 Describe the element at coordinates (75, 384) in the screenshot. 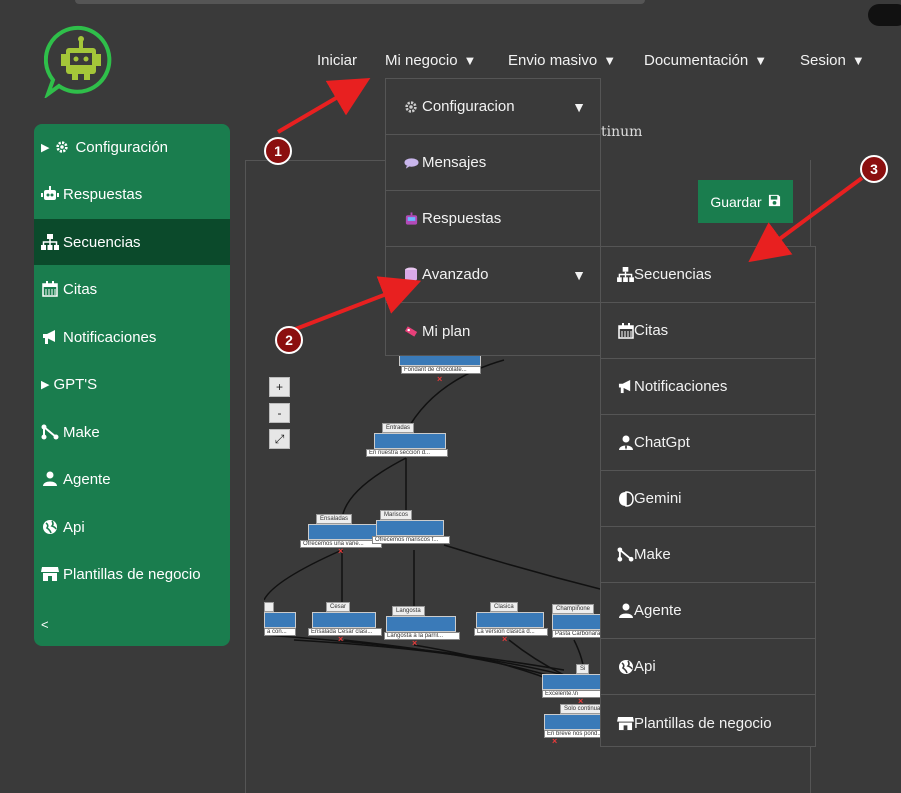

I see `sidebar-item-label: GPT'S` at that location.